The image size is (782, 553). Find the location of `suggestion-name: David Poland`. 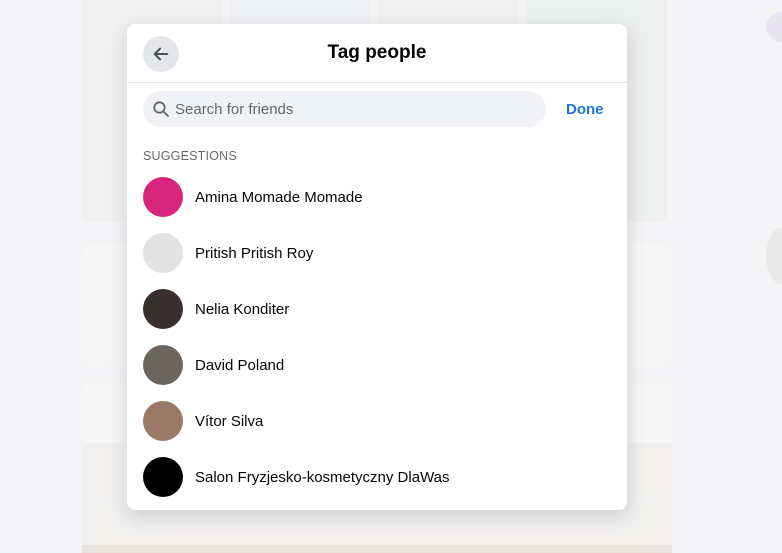

suggestion-name: David Poland is located at coordinates (240, 365).